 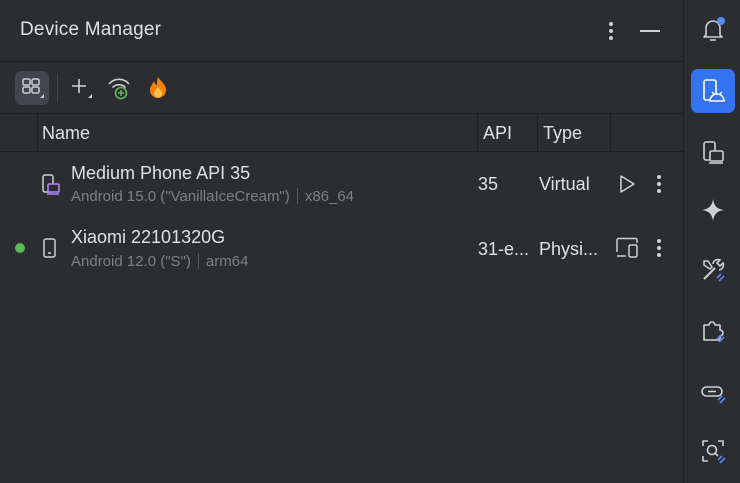 I want to click on link-icon, so click(x=713, y=395).